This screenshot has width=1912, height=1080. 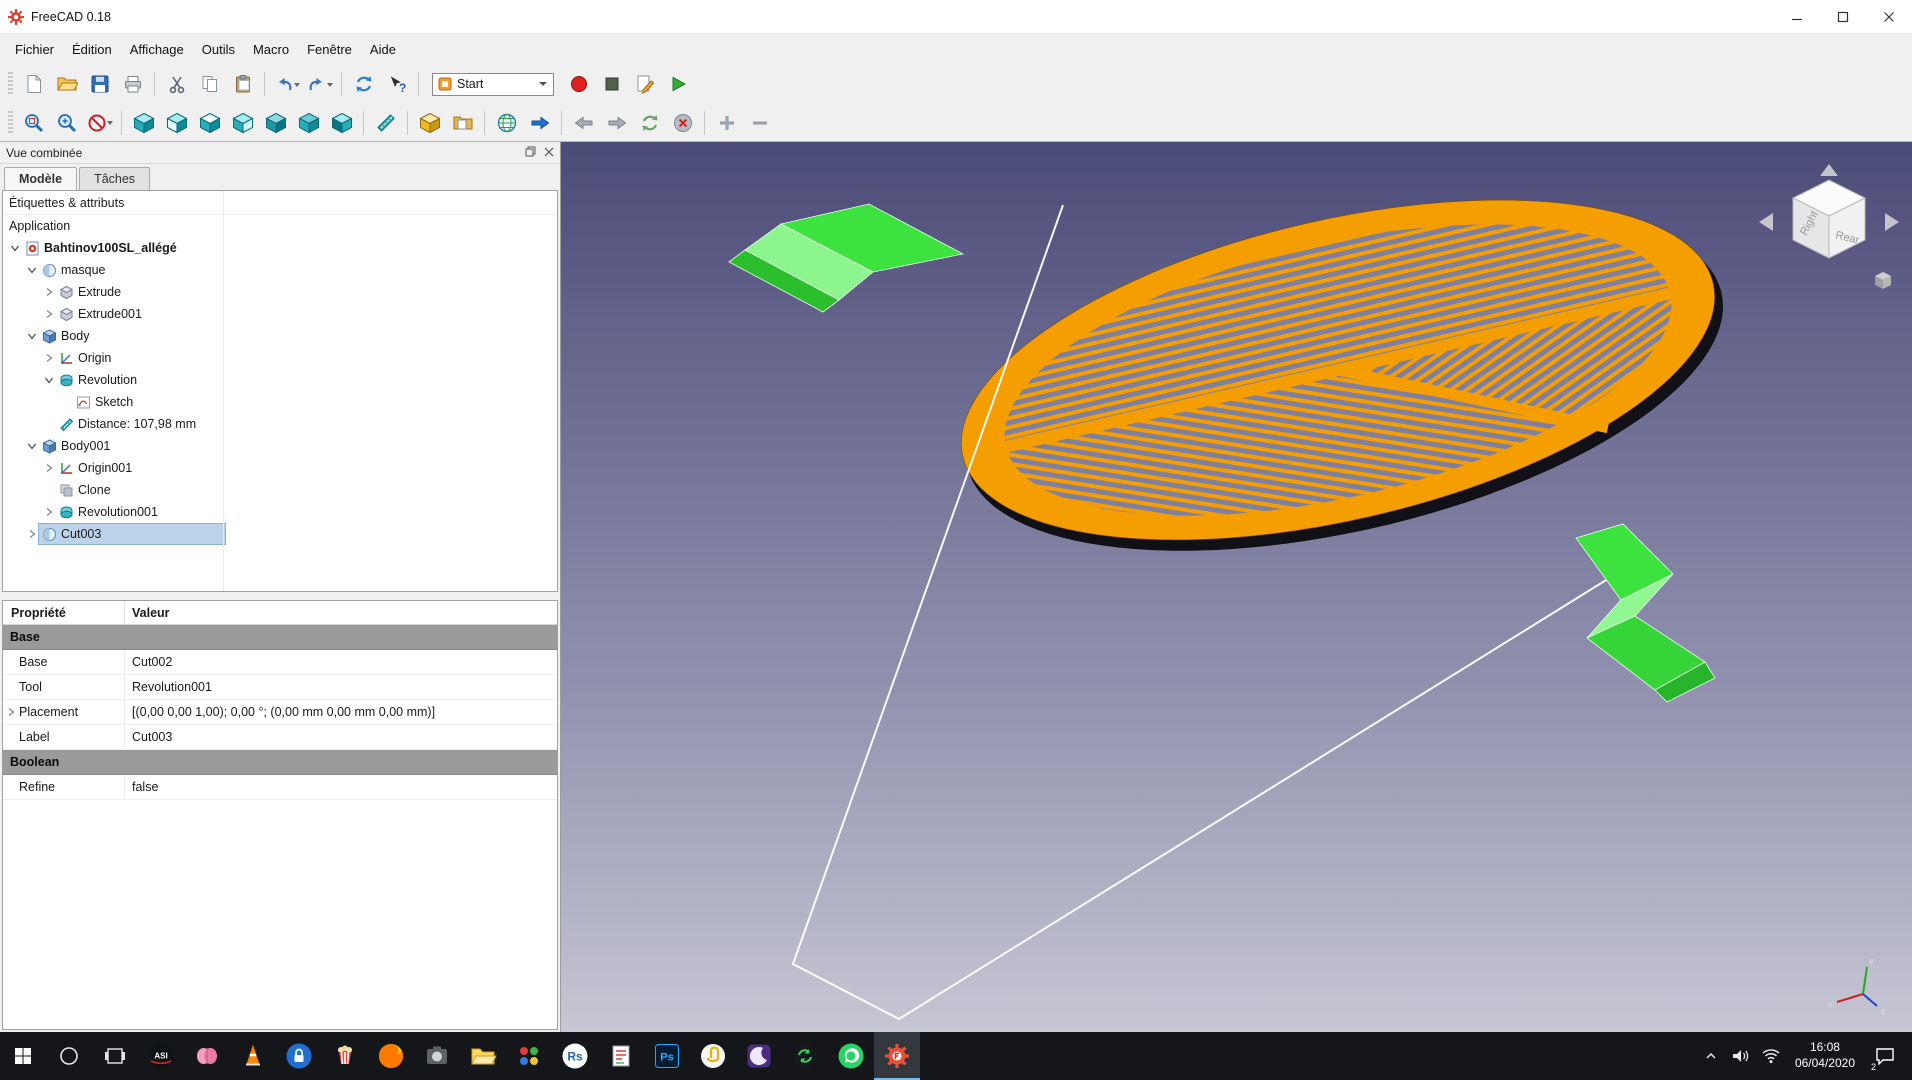 I want to click on prop-row-tool: Tool Revolution001, so click(x=280, y=687).